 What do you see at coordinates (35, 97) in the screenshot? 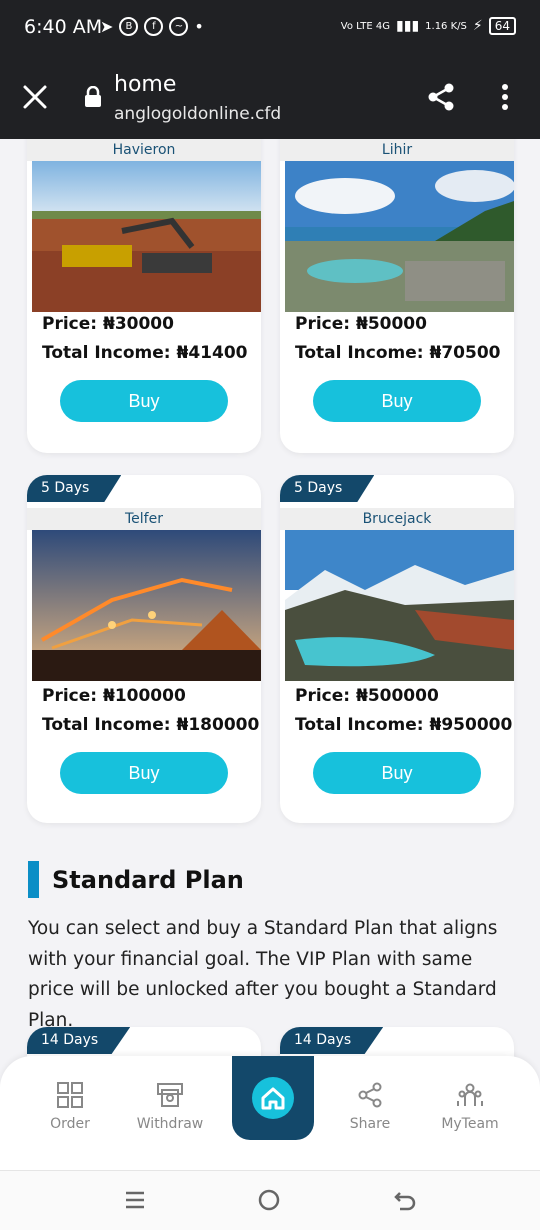
I see `close-icon` at bounding box center [35, 97].